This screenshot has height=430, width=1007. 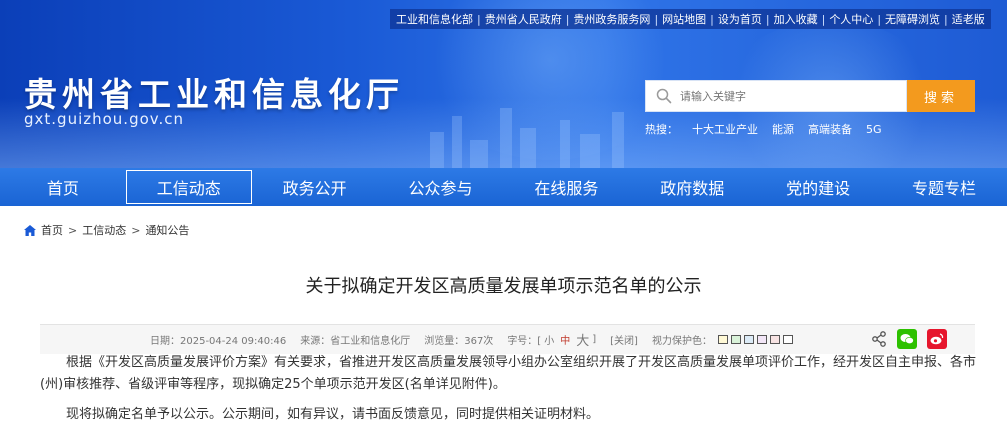 I want to click on wechat-share-icon, so click(x=907, y=339).